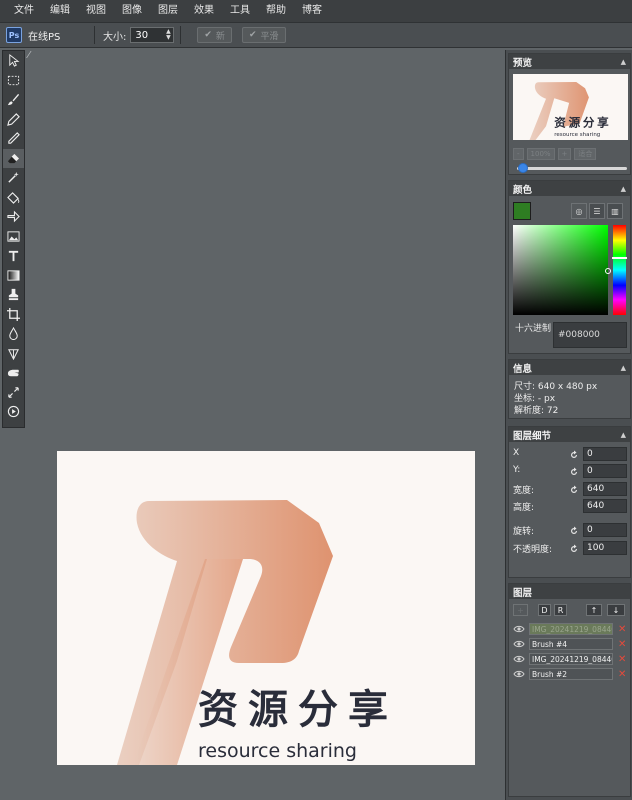 Image resolution: width=632 pixels, height=800 pixels. Describe the element at coordinates (13, 412) in the screenshot. I see `play-icon` at that location.